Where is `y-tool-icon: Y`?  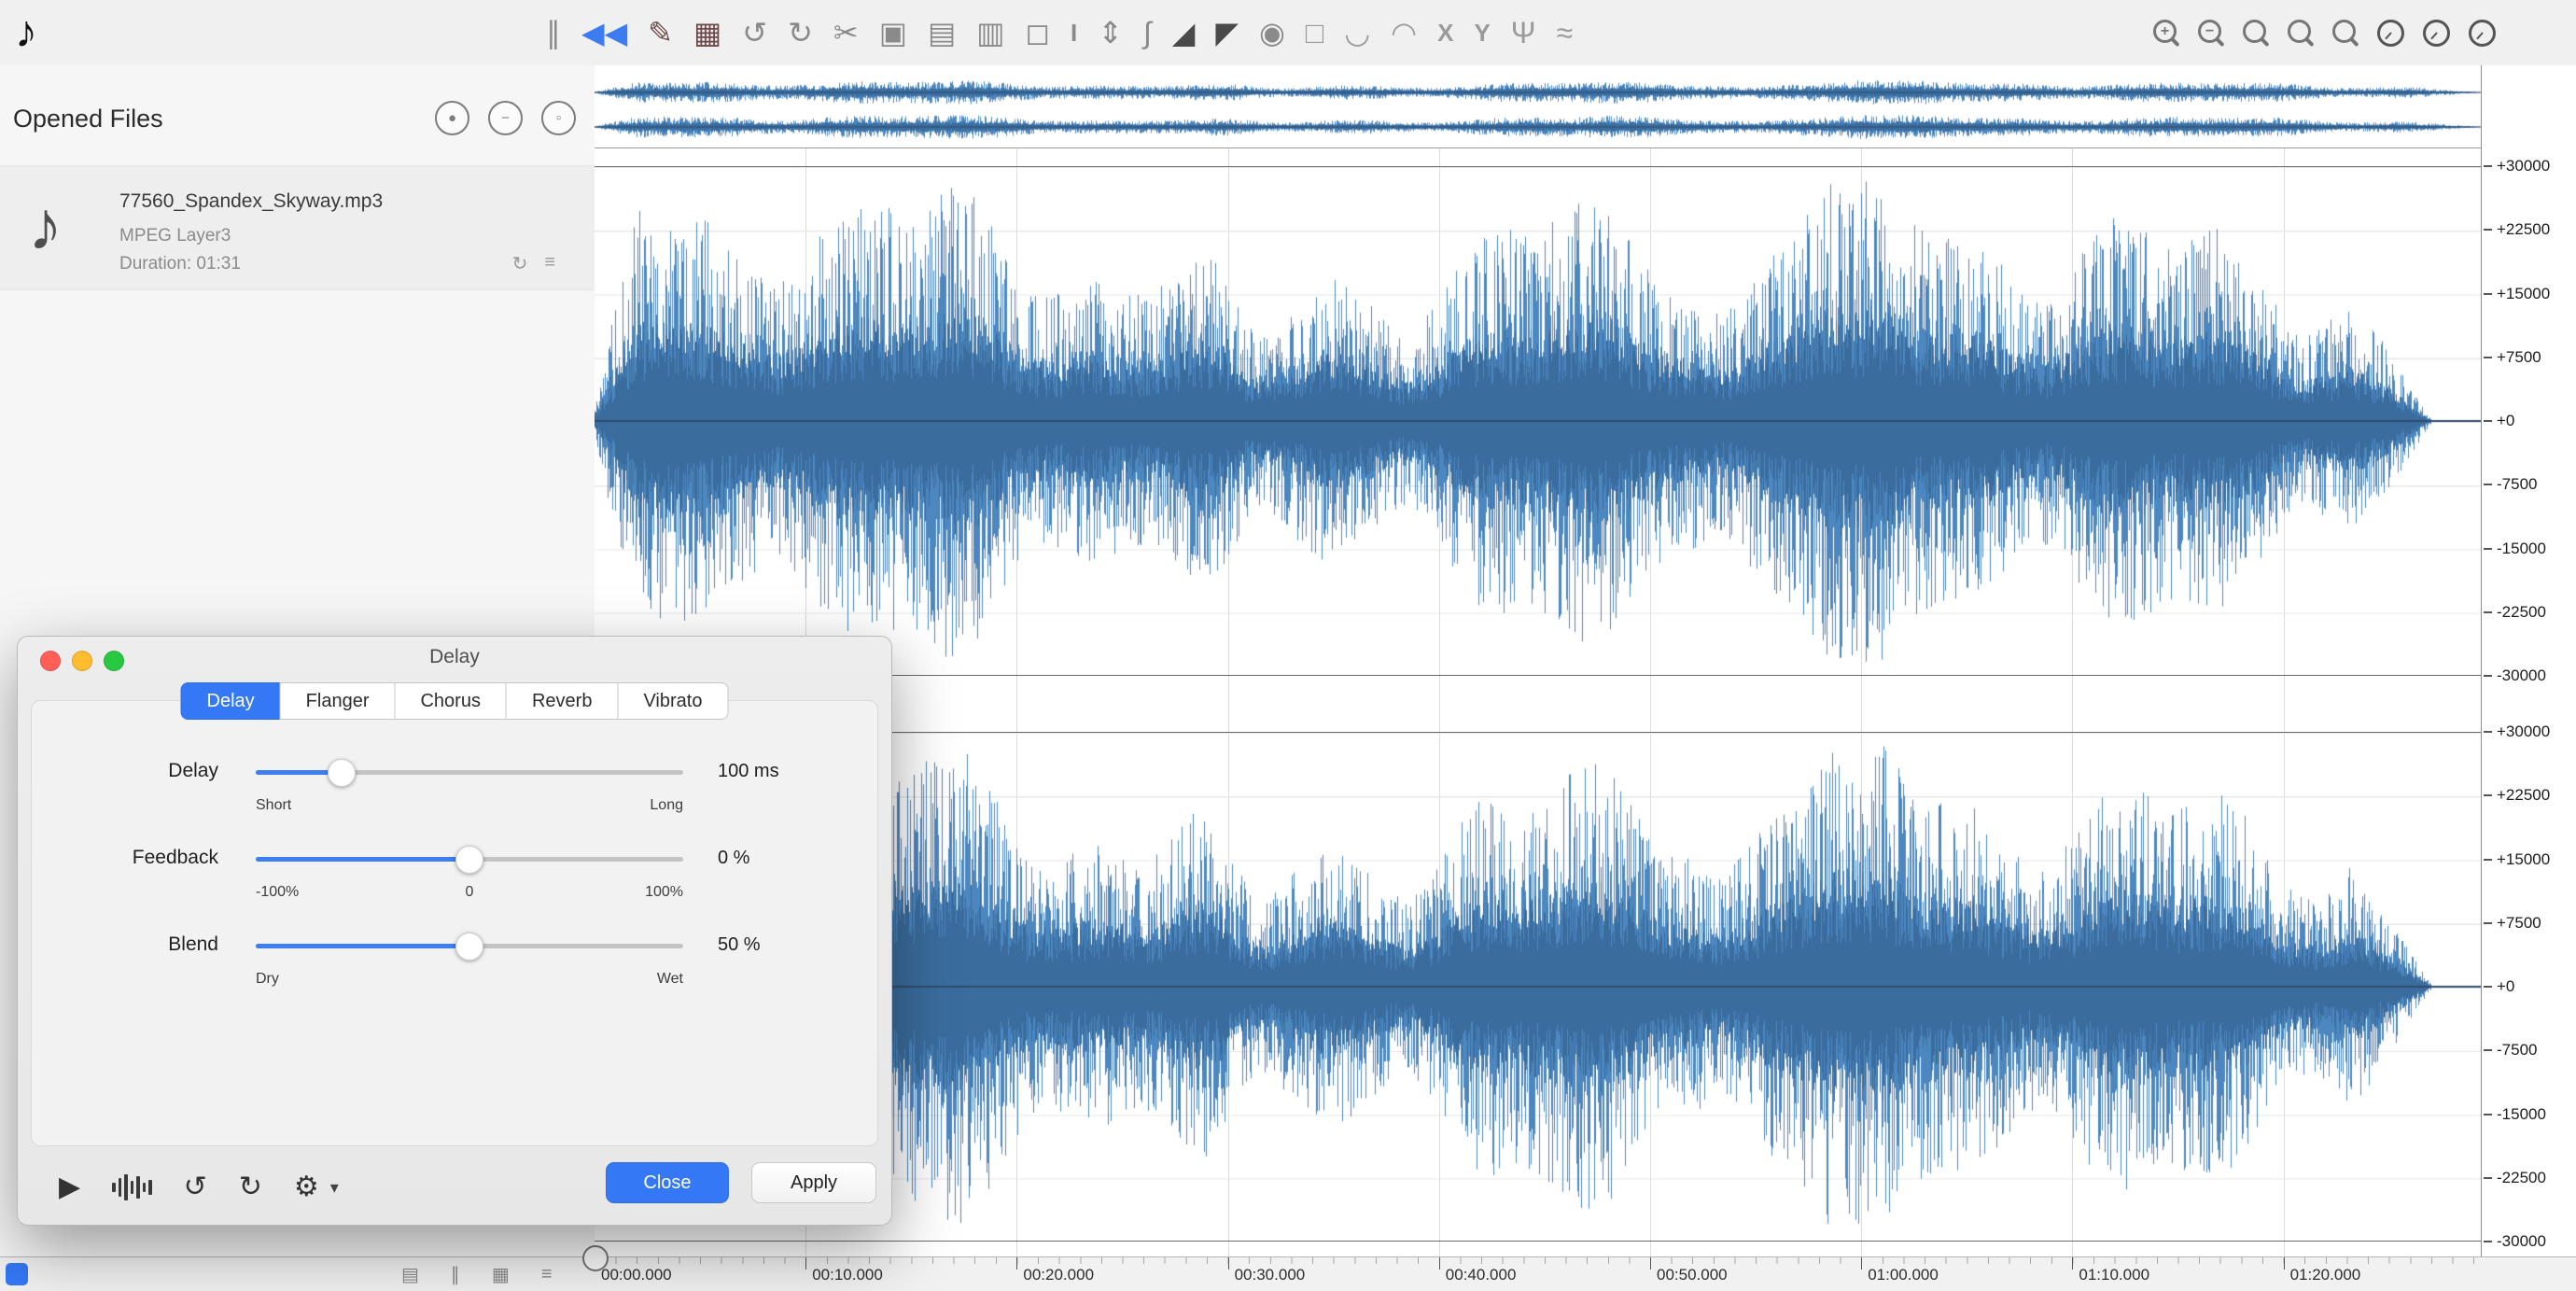 y-tool-icon: Y is located at coordinates (1482, 32).